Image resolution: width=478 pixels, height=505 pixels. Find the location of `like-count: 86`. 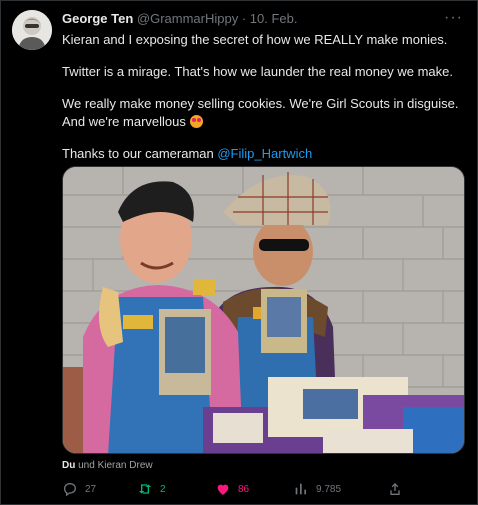

like-count: 86 is located at coordinates (244, 489).